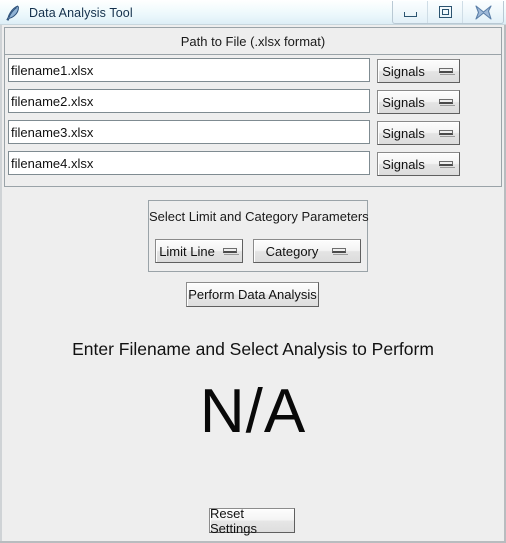  What do you see at coordinates (259, 216) in the screenshot?
I see `params-panel-title: Select Limit and Category Parameters` at bounding box center [259, 216].